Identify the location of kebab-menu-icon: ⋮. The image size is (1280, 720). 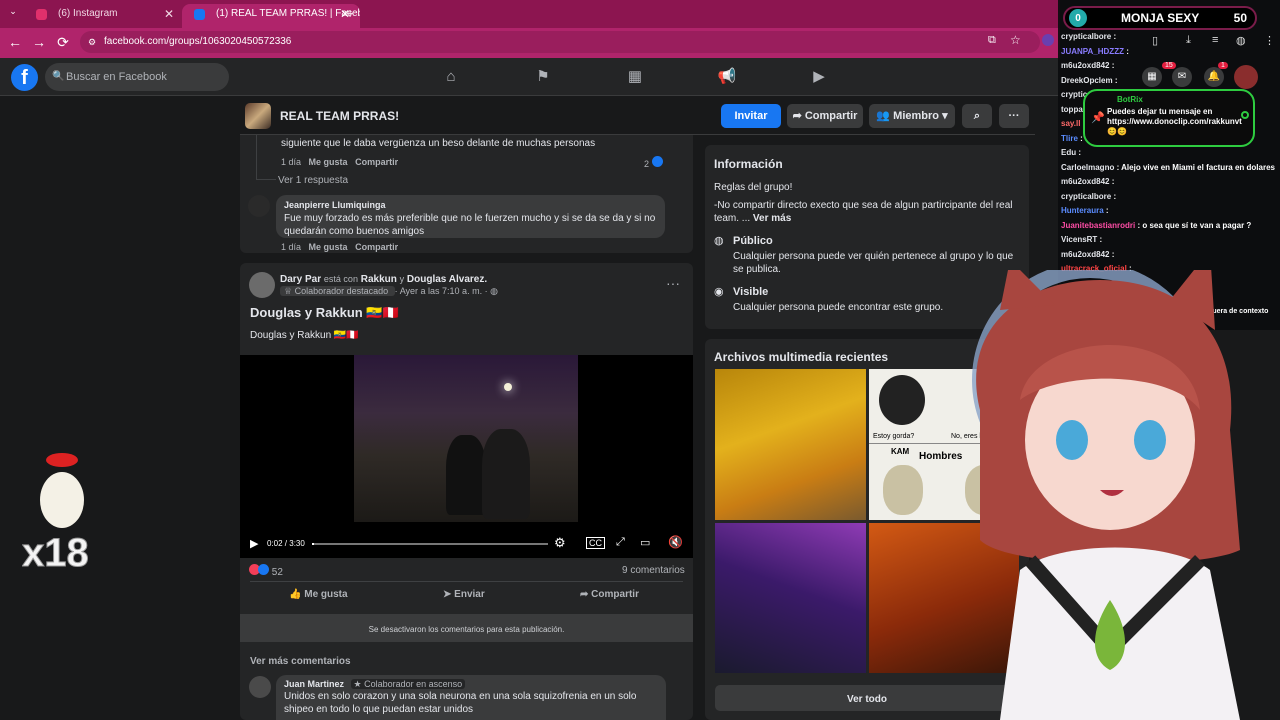
(1269, 40).